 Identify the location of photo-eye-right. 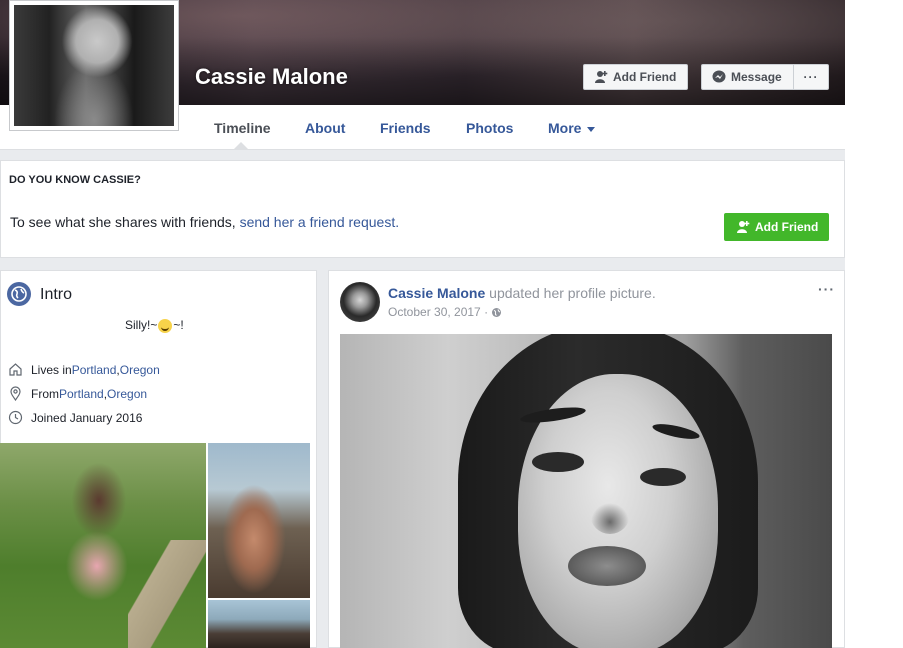
(663, 477).